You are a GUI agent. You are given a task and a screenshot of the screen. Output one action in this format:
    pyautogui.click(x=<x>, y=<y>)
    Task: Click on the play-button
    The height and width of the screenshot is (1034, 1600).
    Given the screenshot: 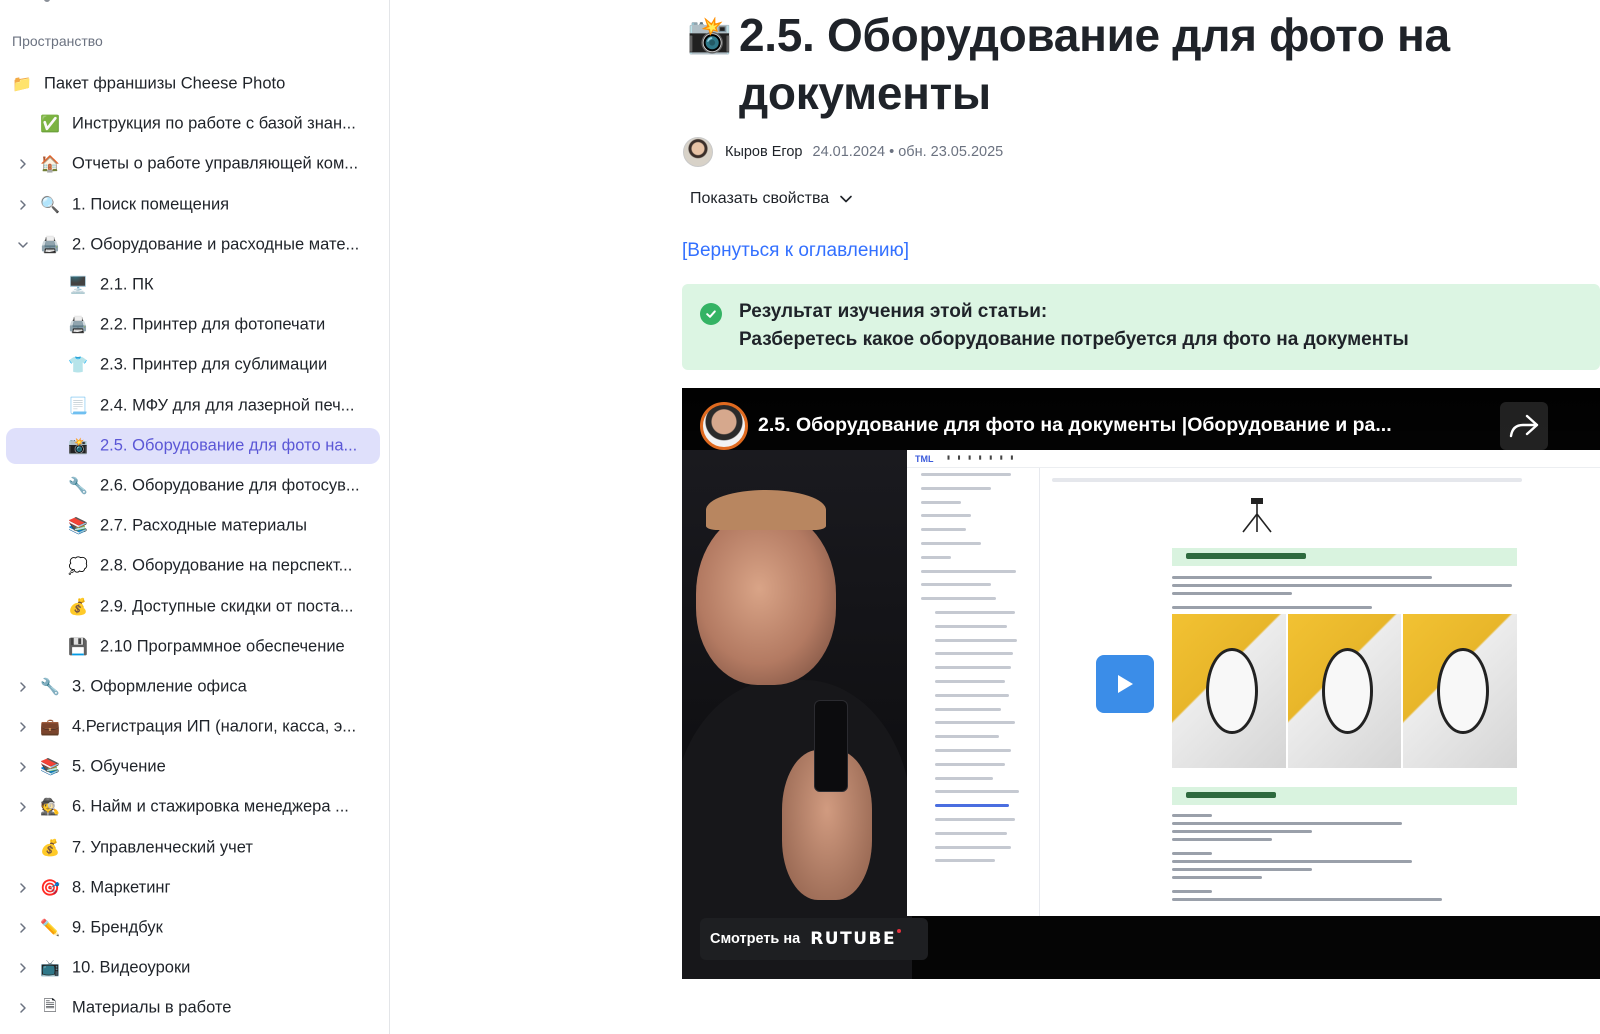 What is the action you would take?
    pyautogui.click(x=1125, y=684)
    